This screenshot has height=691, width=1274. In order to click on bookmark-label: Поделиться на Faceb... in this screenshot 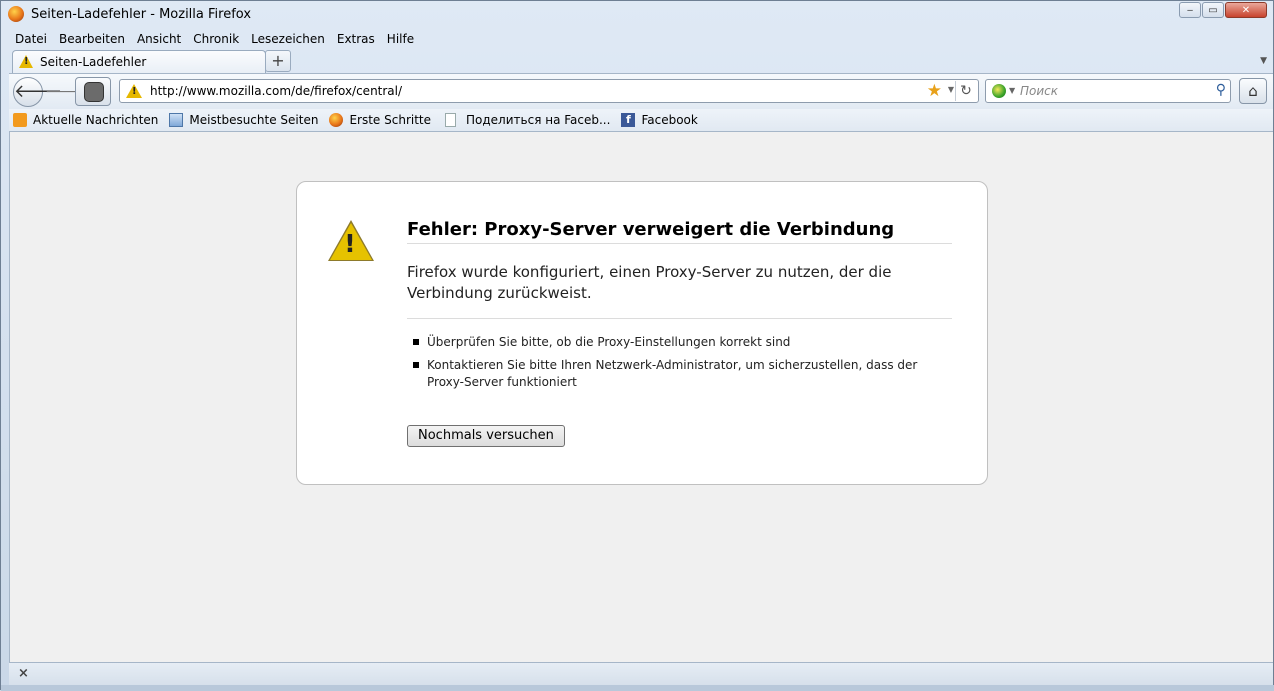, I will do `click(538, 120)`.